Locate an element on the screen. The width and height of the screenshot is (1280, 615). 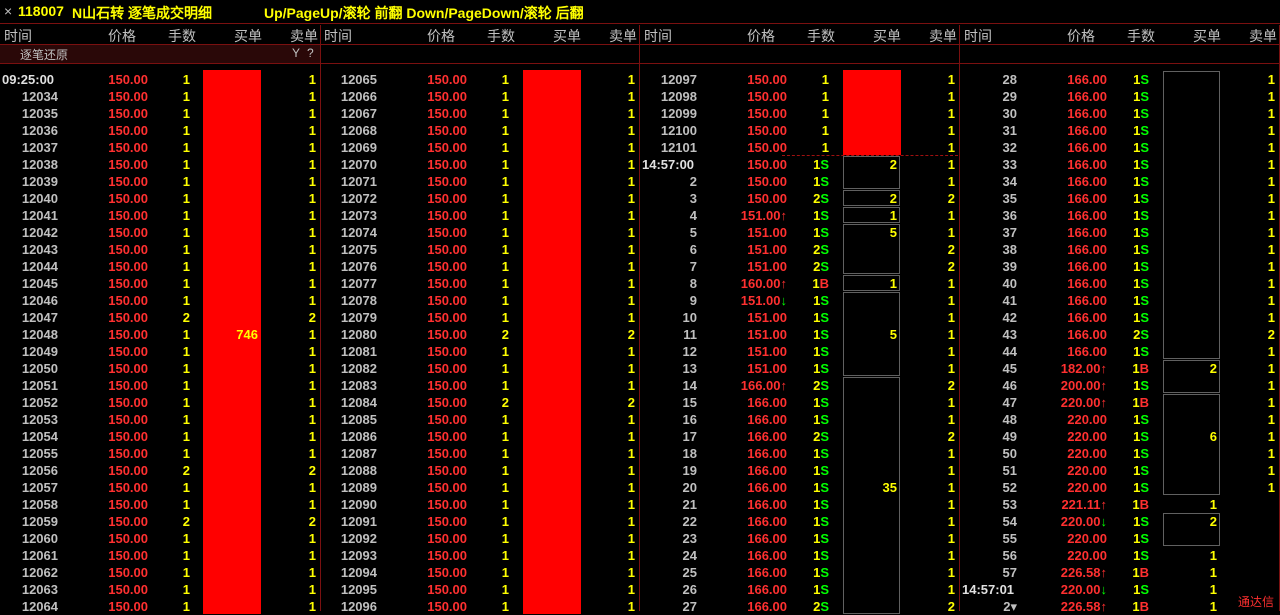
tick-row: 12086 150.00 1 1 is located at coordinates (479, 436).